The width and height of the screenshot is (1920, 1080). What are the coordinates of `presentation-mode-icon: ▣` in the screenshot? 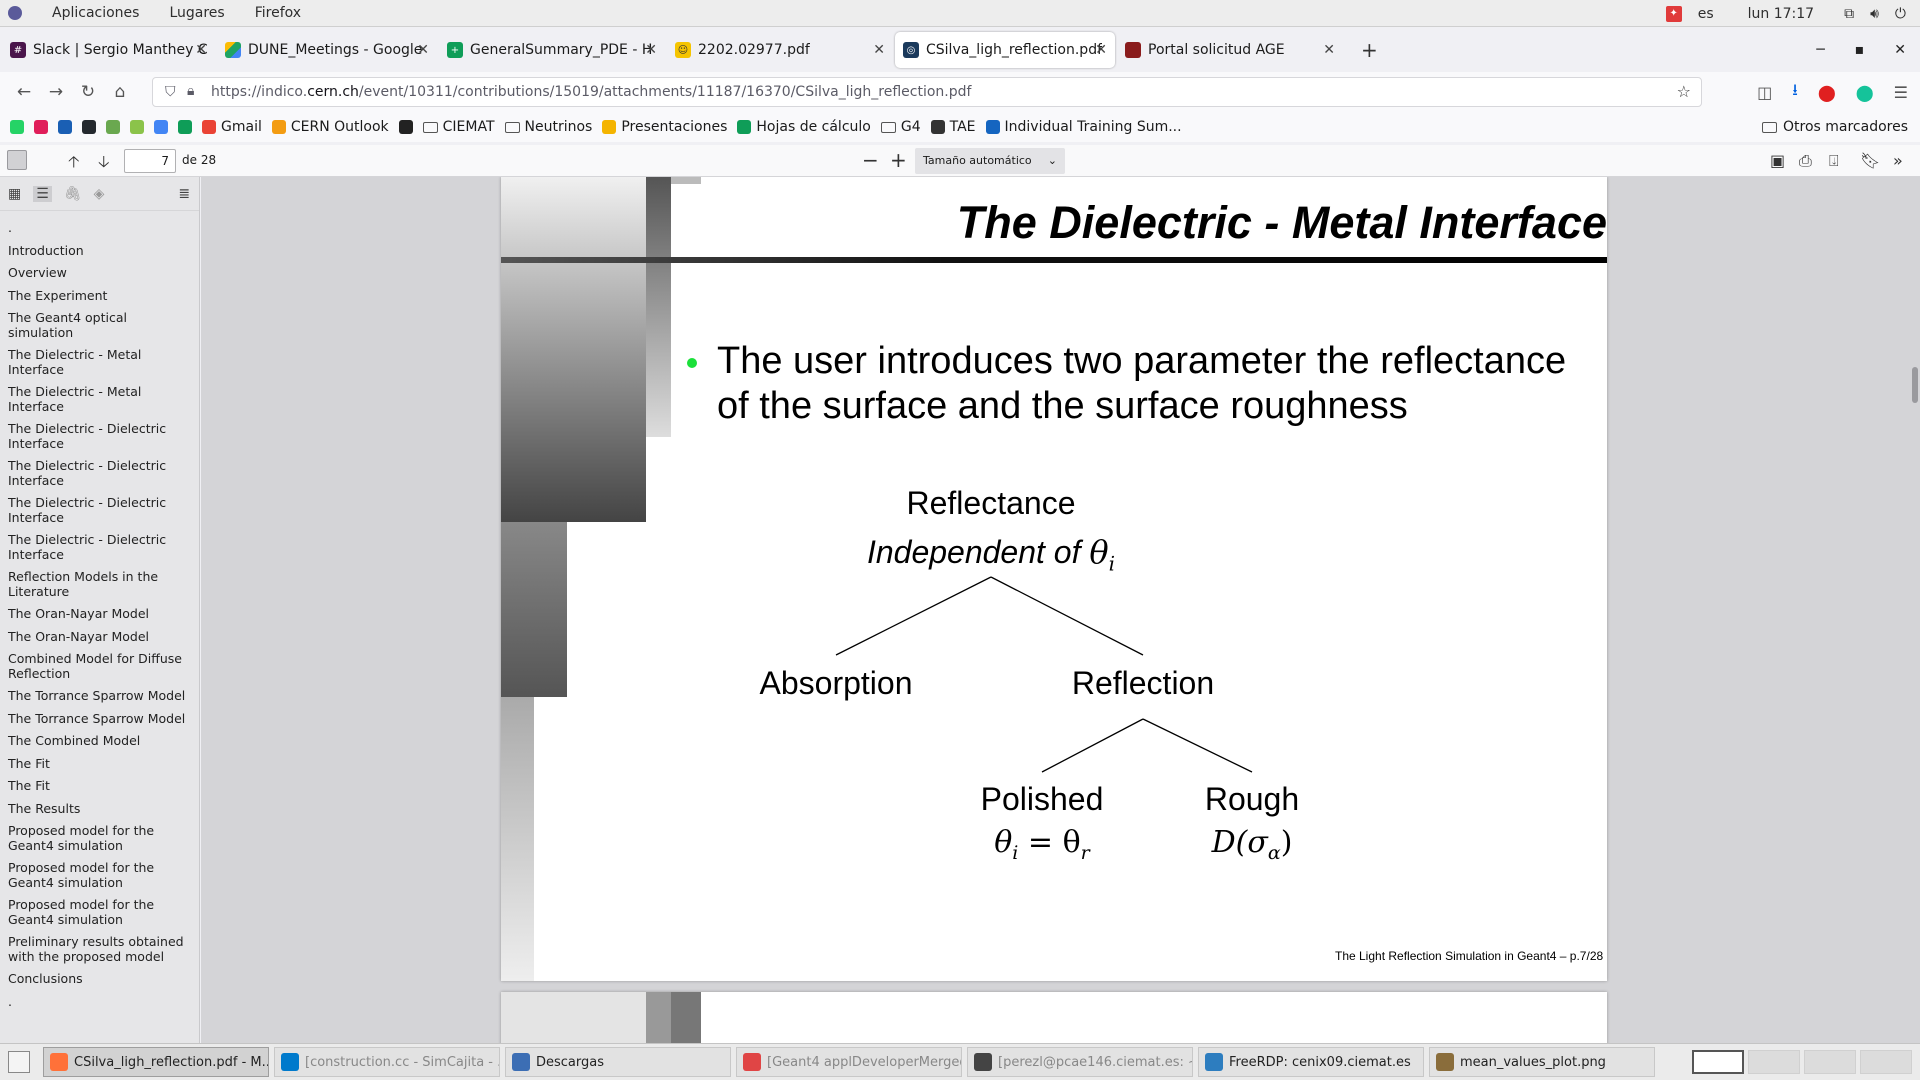 It's located at (1777, 160).